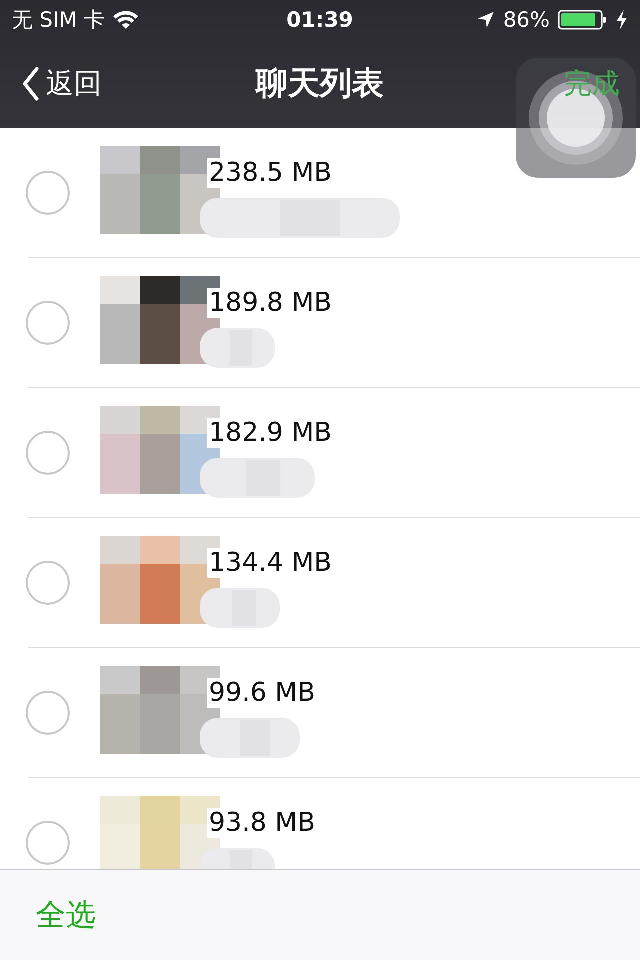 The width and height of the screenshot is (640, 960). I want to click on back-button: 返回, so click(62, 84).